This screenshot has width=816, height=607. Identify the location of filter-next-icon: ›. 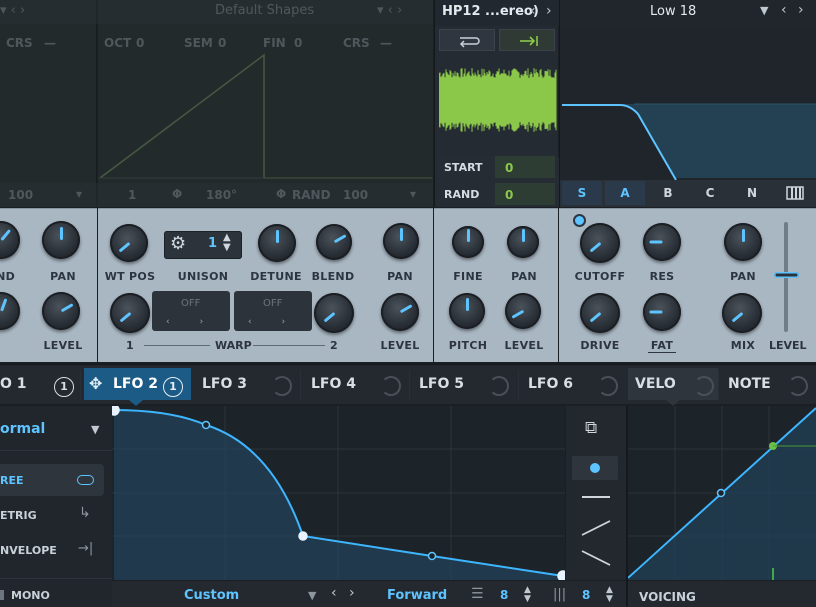
(801, 10).